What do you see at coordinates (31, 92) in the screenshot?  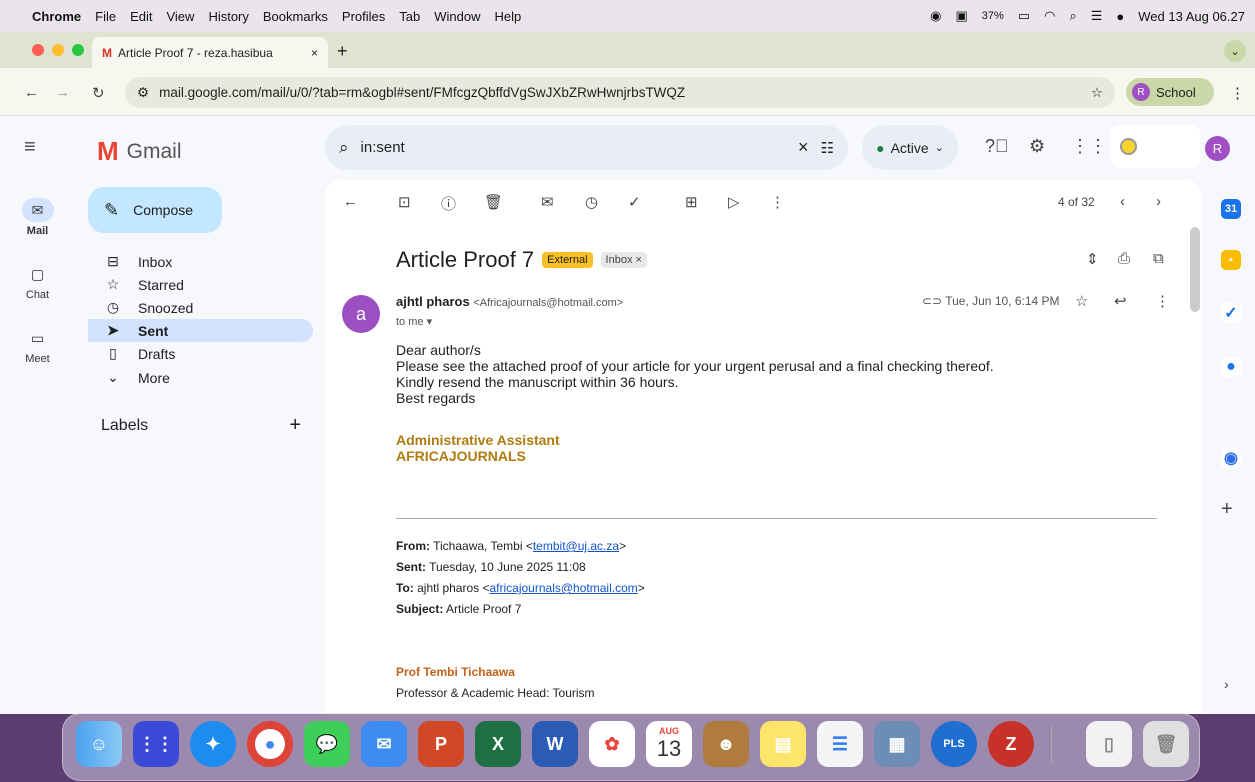 I see `back-icon: ←` at bounding box center [31, 92].